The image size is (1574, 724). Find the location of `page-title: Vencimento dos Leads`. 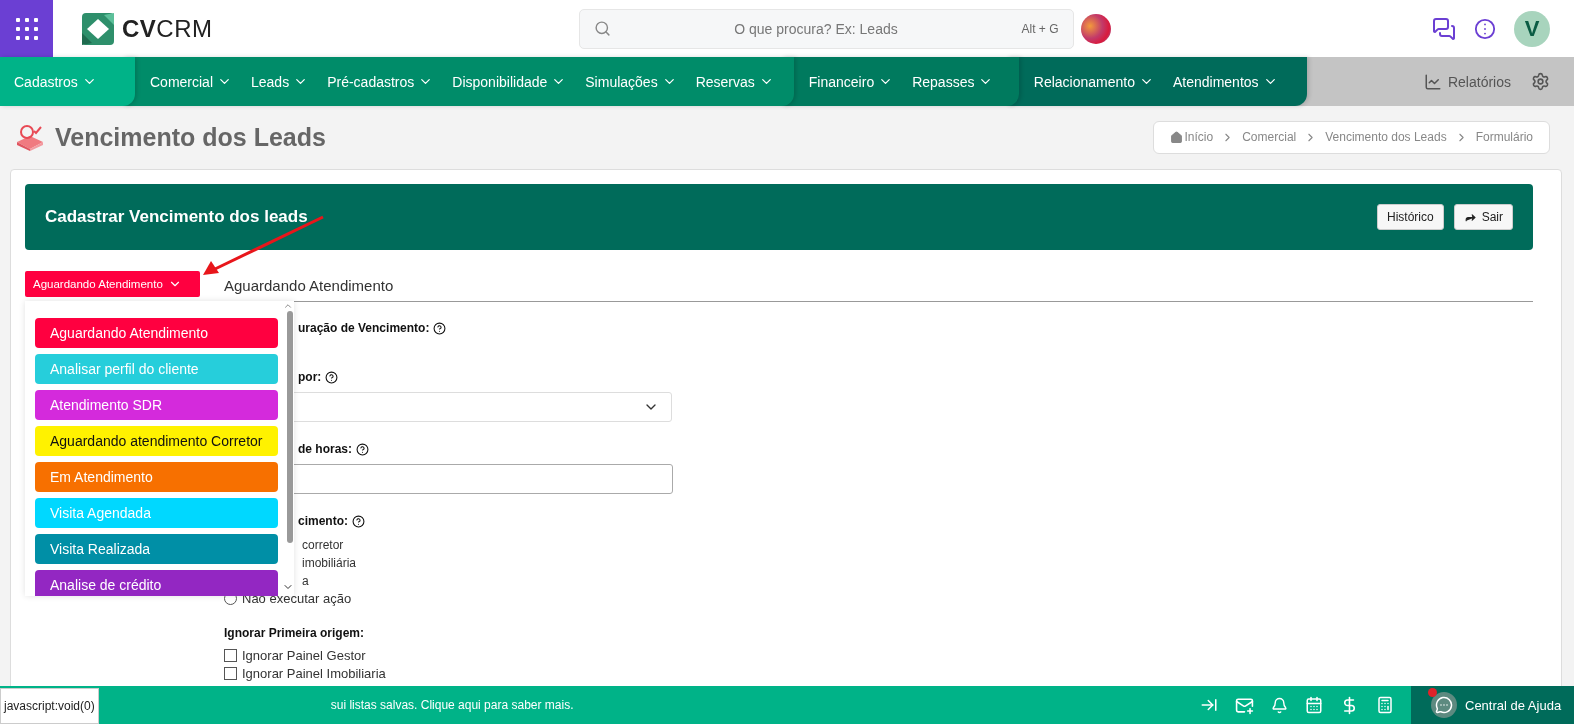

page-title: Vencimento dos Leads is located at coordinates (190, 137).